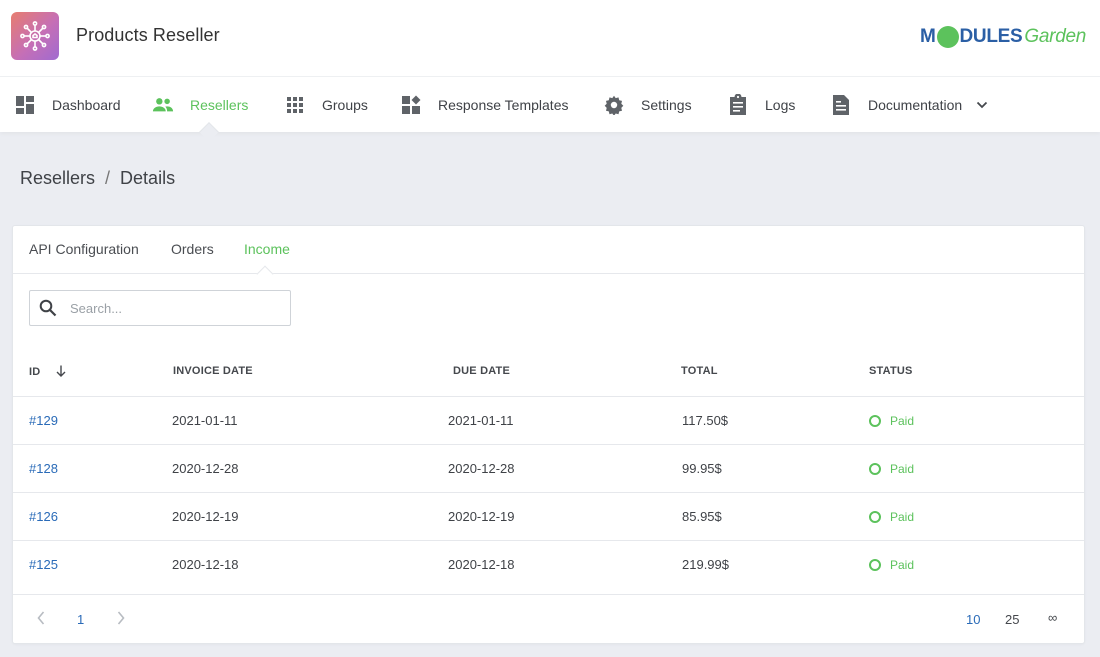  I want to click on globe-icon, so click(947, 37).